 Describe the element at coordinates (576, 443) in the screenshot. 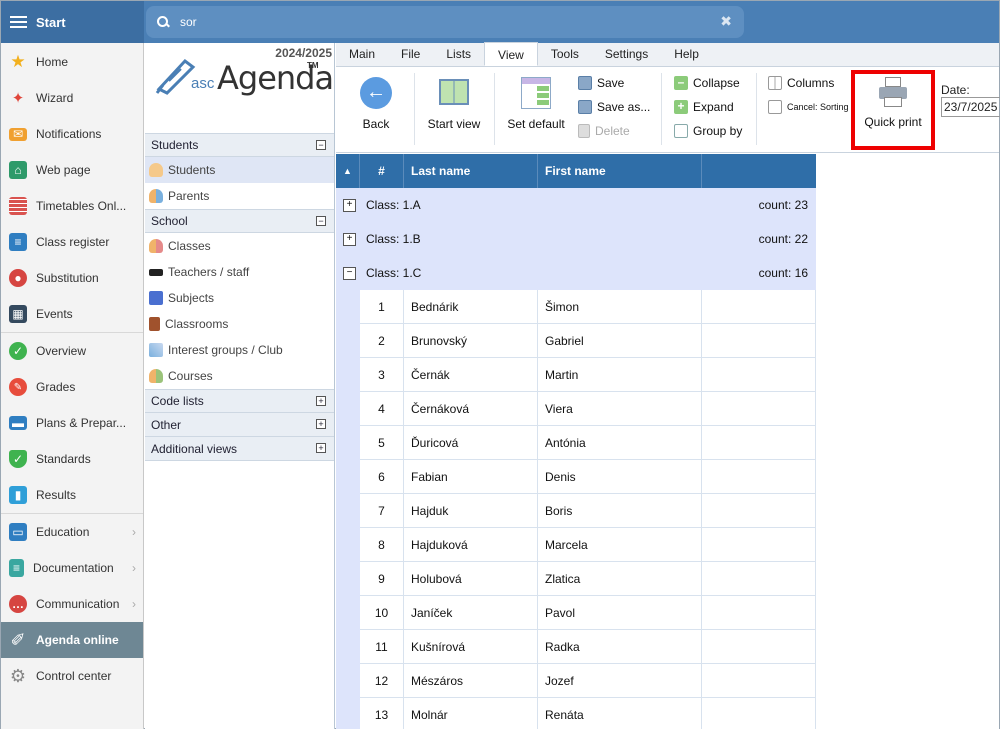

I see `table-row: 5 Ďuricová Antónia` at that location.